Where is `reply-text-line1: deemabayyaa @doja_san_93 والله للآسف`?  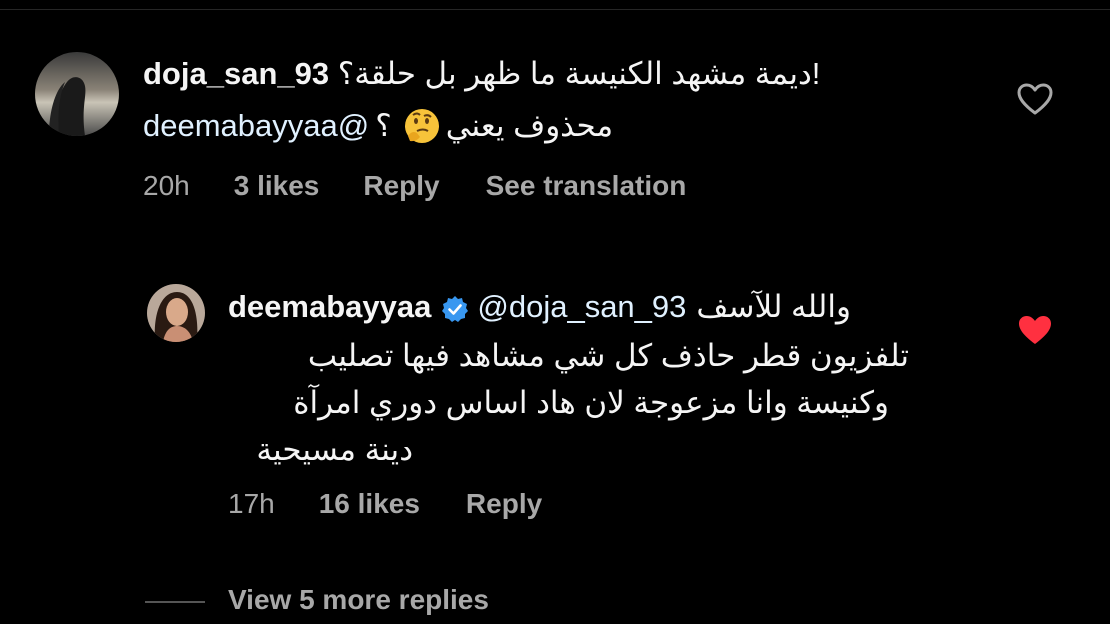
reply-text-line1: deemabayyaa @doja_san_93 والله للآسف is located at coordinates (539, 307).